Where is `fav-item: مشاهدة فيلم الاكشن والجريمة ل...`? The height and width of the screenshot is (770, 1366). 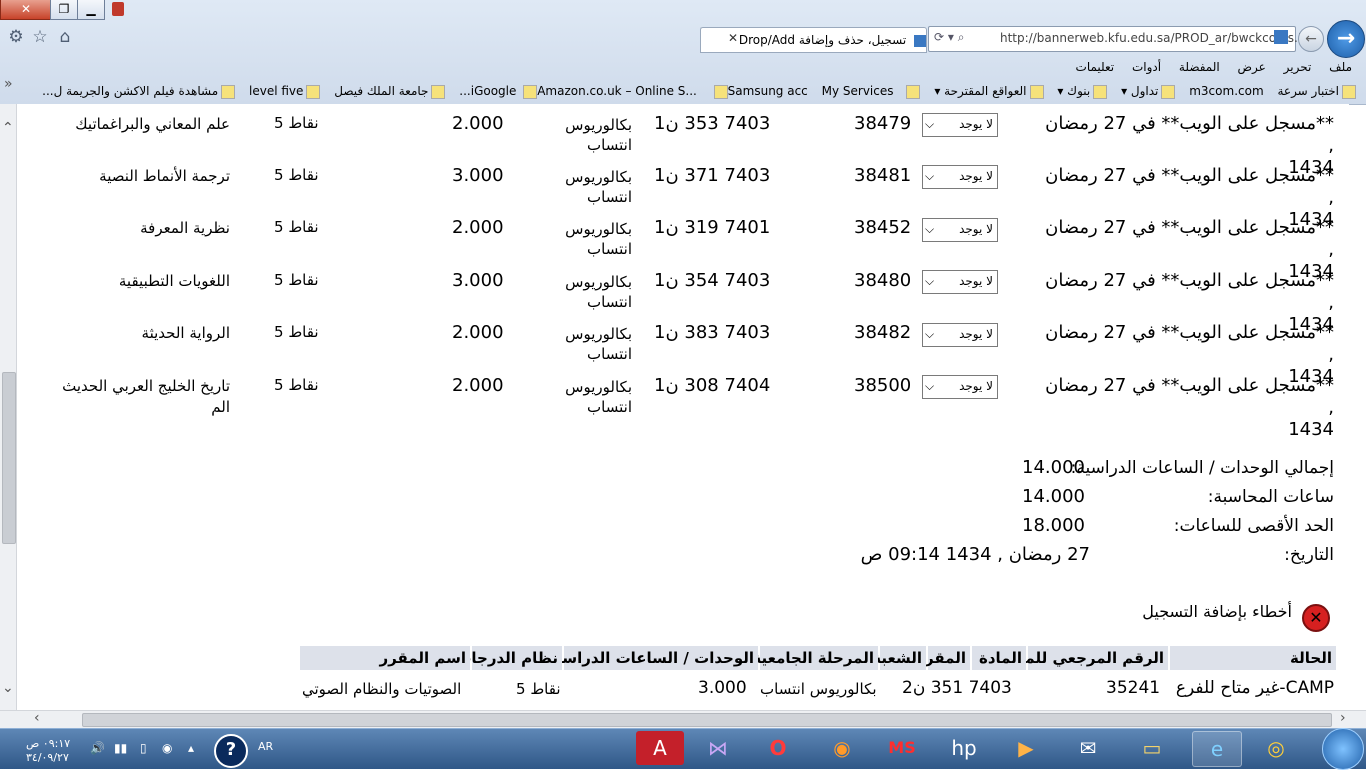
fav-item: مشاهدة فيلم الاكشن والجريمة ل... is located at coordinates (139, 91).